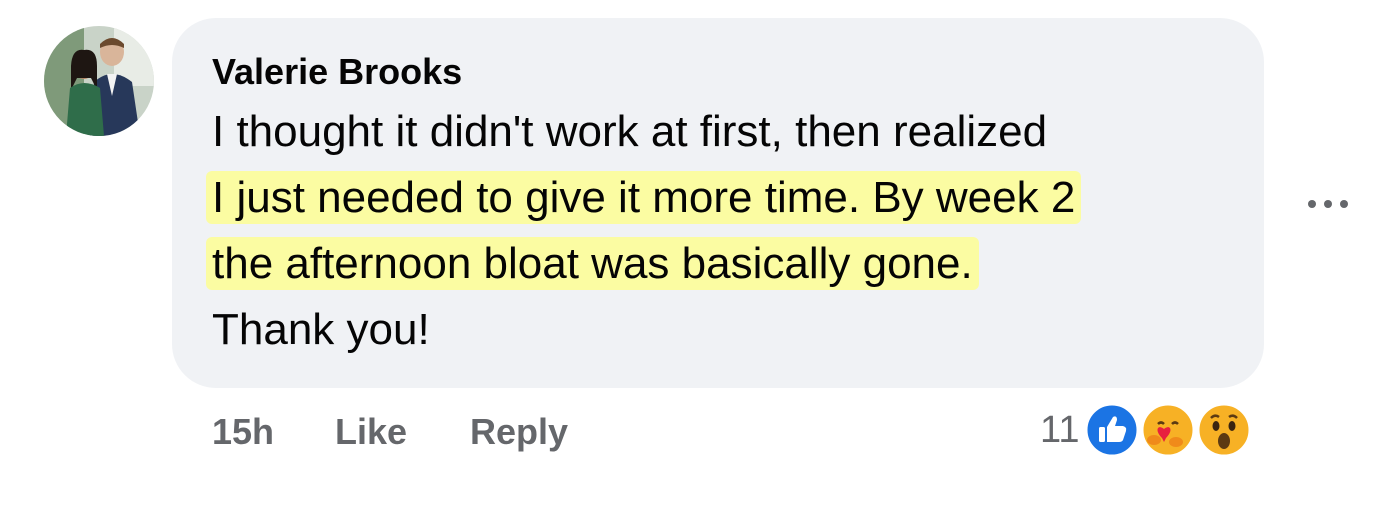  I want to click on comment-timestamp: 15h, so click(243, 432).